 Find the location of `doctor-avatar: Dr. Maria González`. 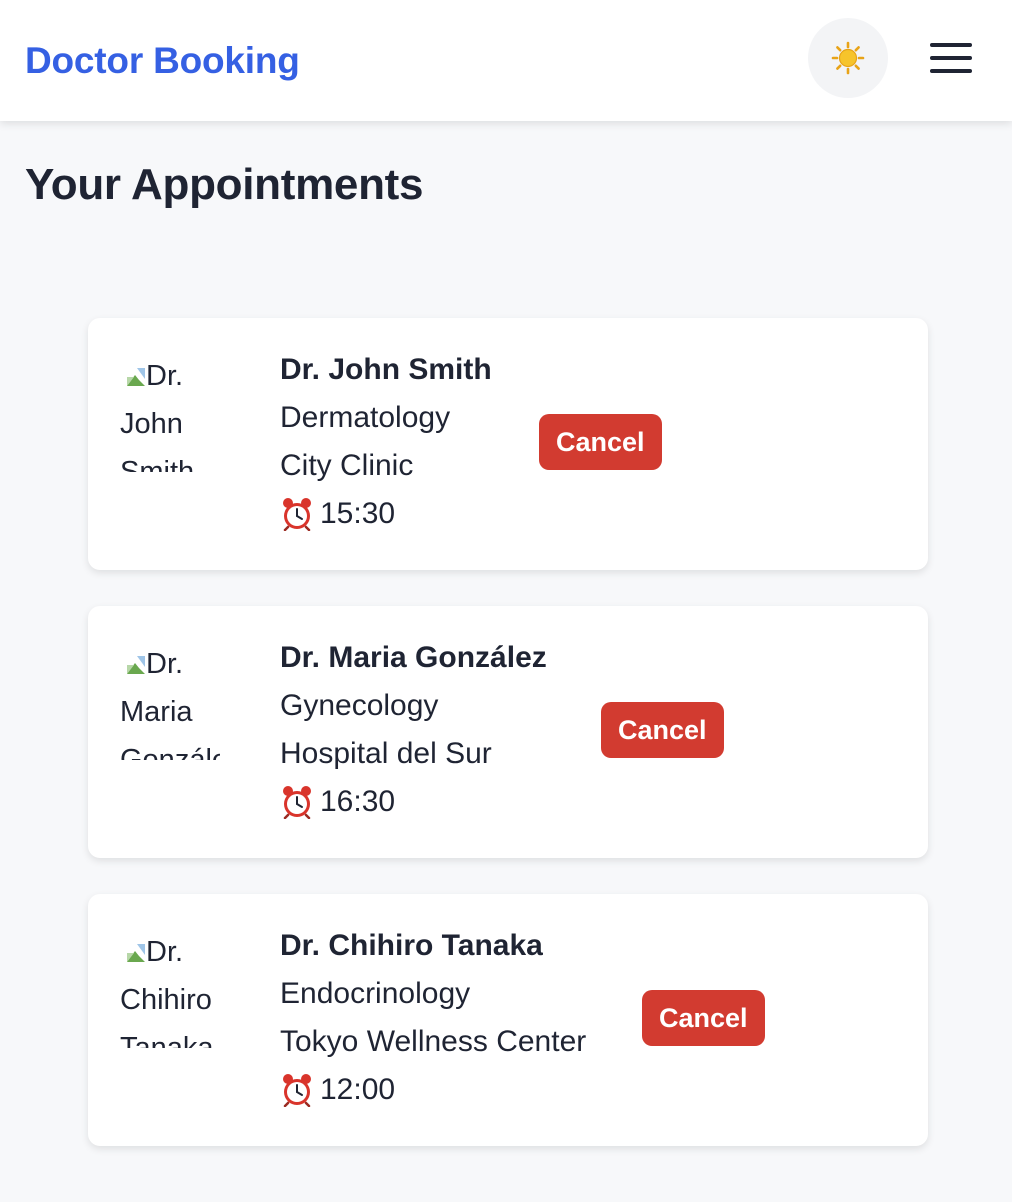

doctor-avatar: Dr. Maria González is located at coordinates (170, 700).